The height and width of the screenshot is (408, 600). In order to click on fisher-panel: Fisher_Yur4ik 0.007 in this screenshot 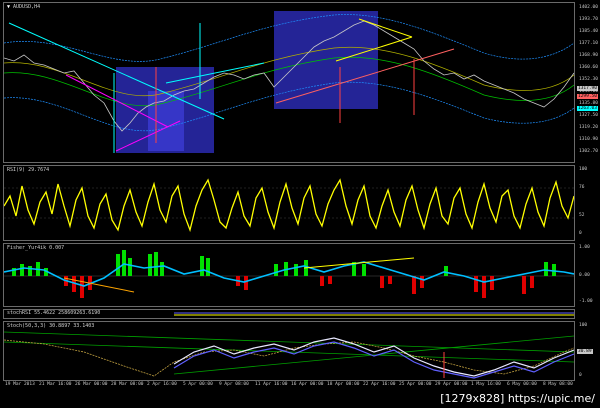, I will do `click(289, 275)`.